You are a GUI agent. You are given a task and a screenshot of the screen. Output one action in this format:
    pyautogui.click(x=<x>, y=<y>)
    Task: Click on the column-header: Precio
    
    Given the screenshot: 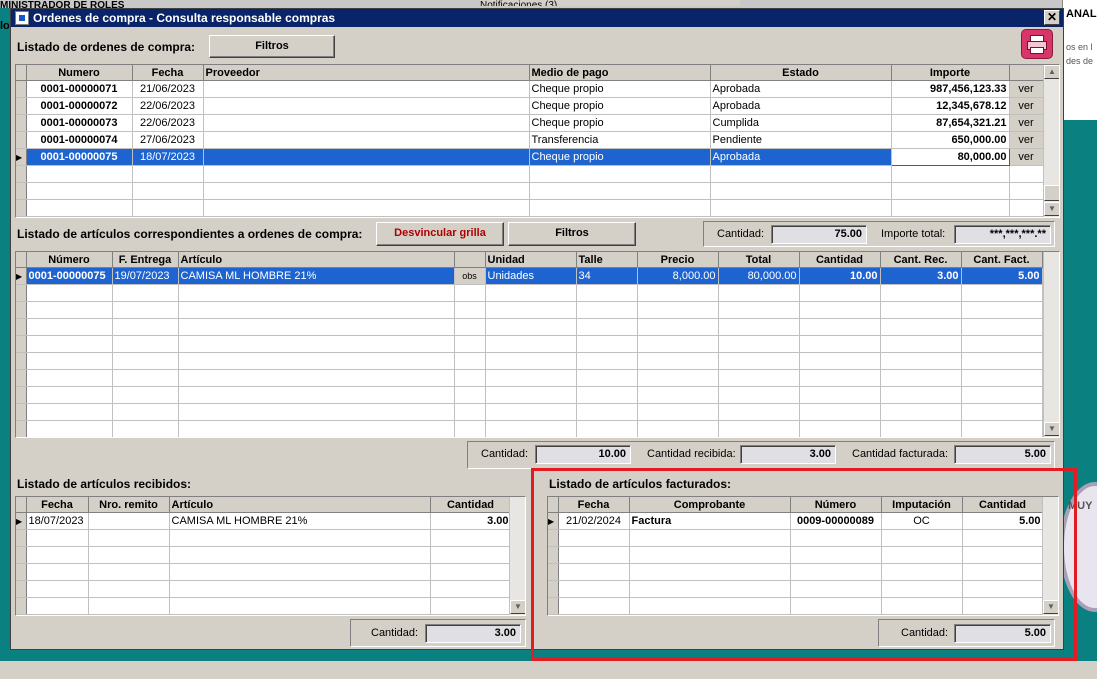 What is the action you would take?
    pyautogui.click(x=678, y=260)
    